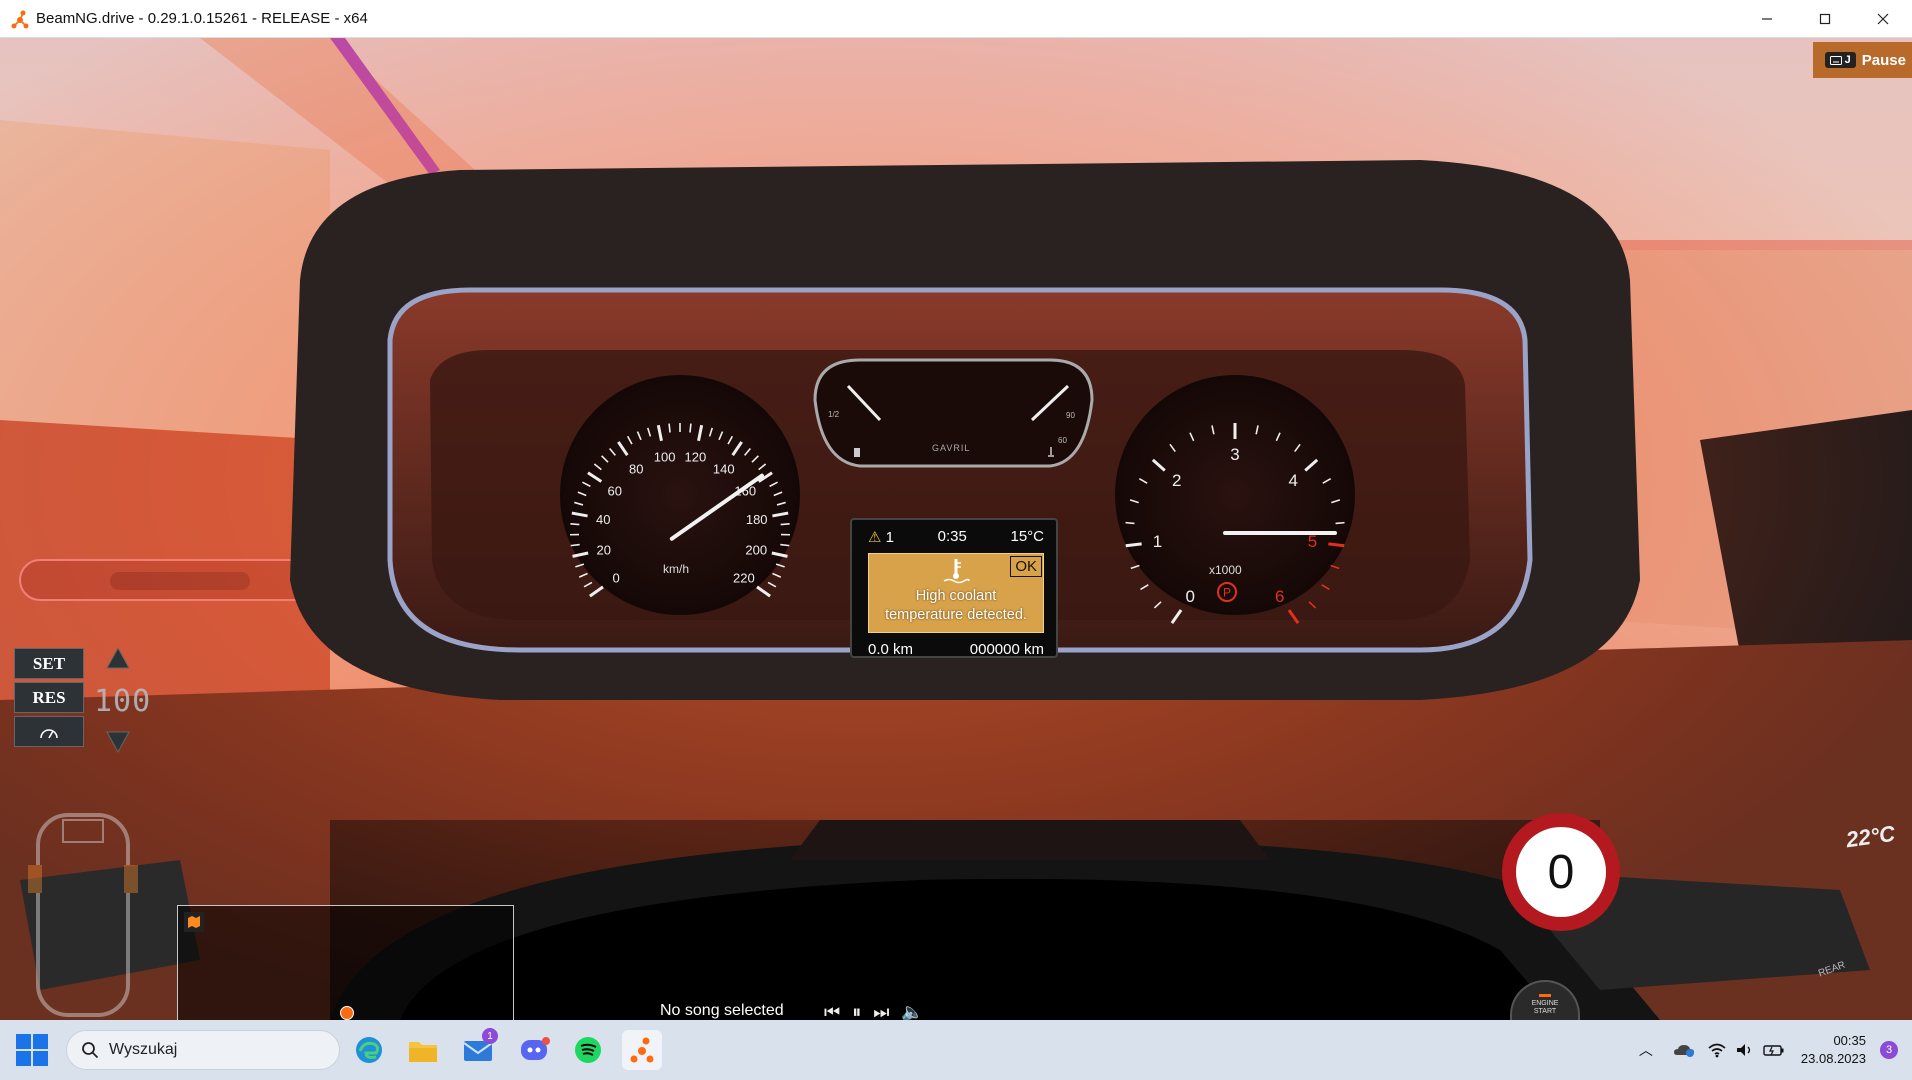  Describe the element at coordinates (615, 578) in the screenshot. I see `speedo-label: 0` at that location.